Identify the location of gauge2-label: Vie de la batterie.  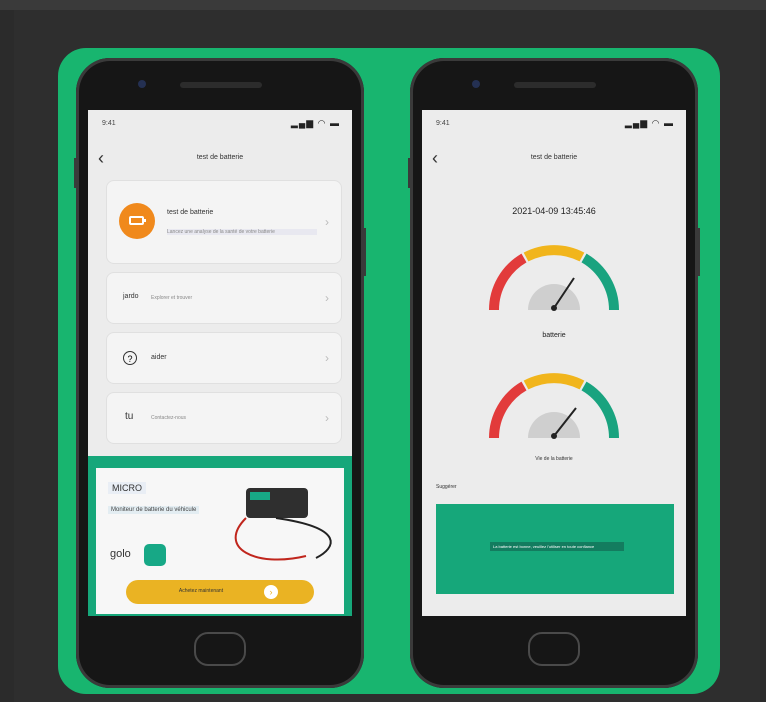
(554, 459).